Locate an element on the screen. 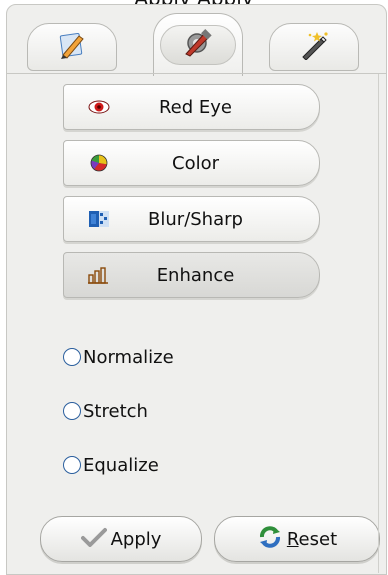 The image size is (388, 575). tab-effects is located at coordinates (314, 47).